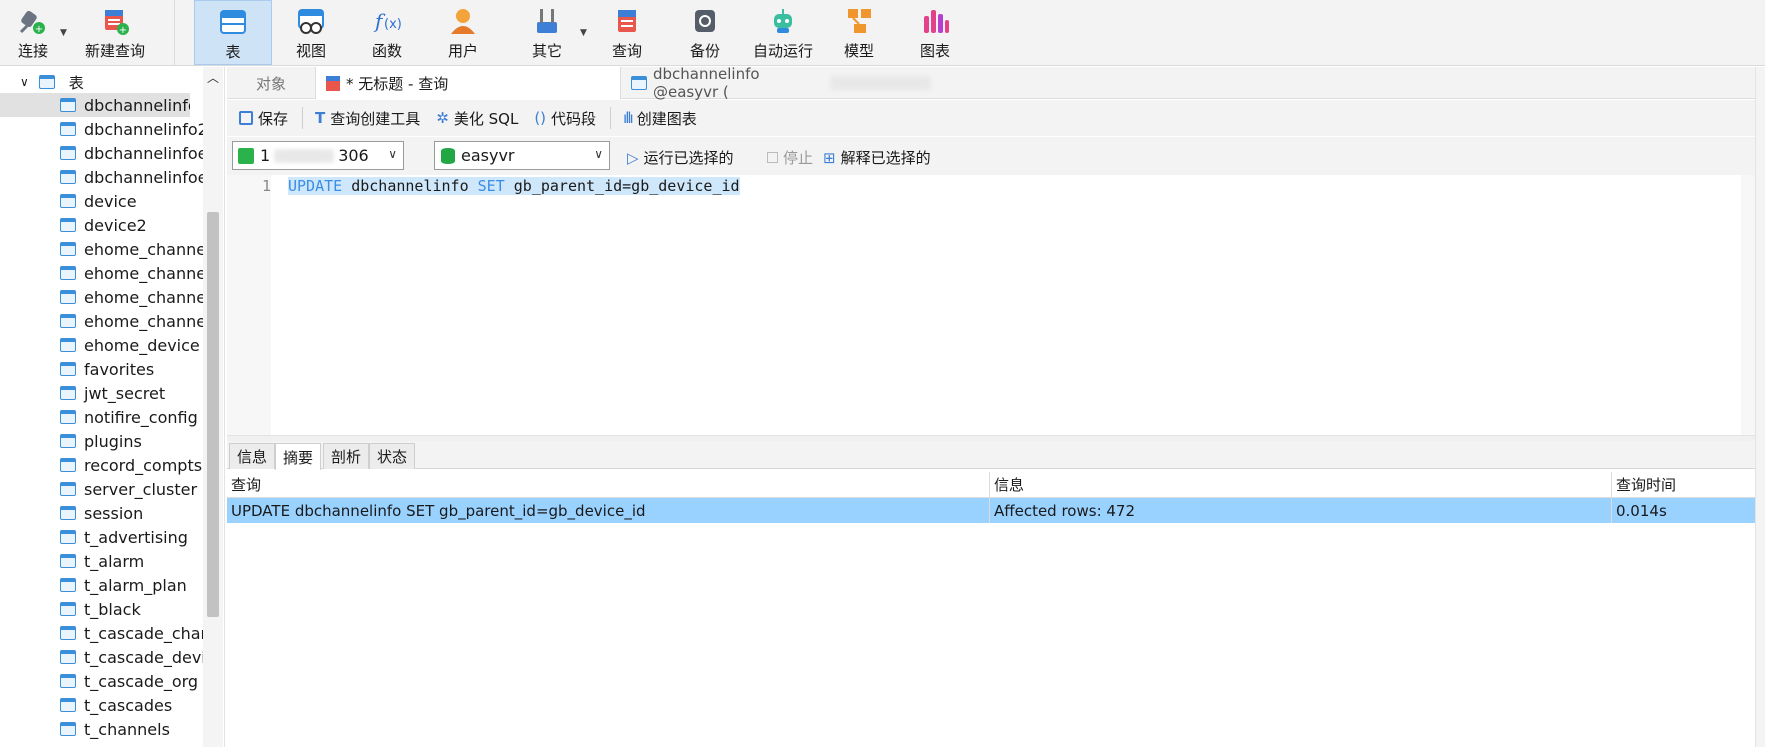  Describe the element at coordinates (298, 456) in the screenshot. I see `tab-summary: 摘要` at that location.